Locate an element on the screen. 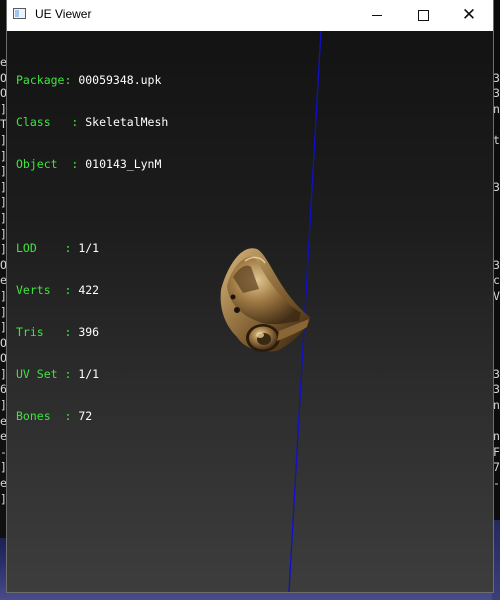 The width and height of the screenshot is (500, 600). console-line-fragment: - is located at coordinates (496, 483).